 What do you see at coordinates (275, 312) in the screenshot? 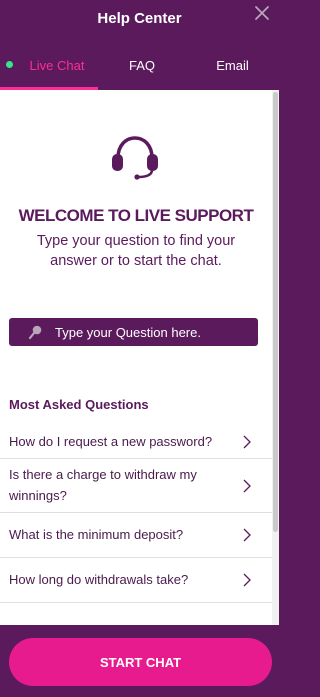
I see `scrollbar-thumb` at bounding box center [275, 312].